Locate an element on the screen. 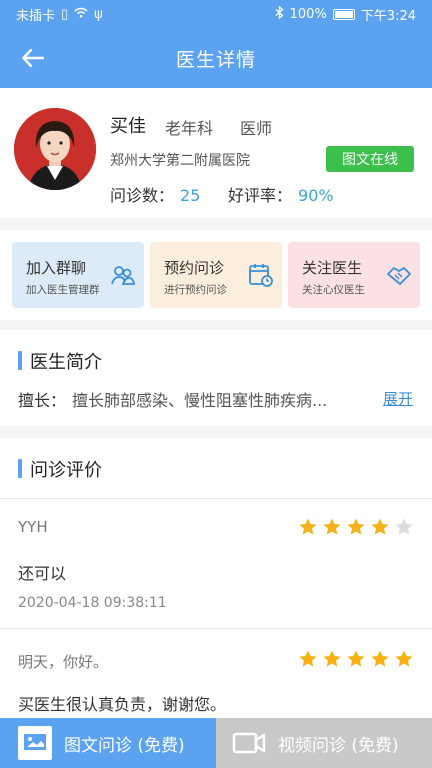 The height and width of the screenshot is (768, 432). image-text-icon is located at coordinates (35, 743).